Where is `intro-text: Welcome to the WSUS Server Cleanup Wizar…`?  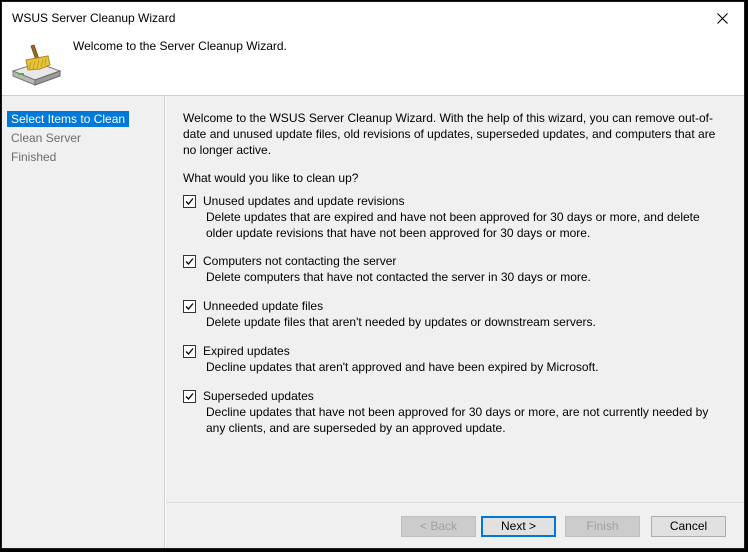
intro-text: Welcome to the WSUS Server Cleanup Wizar… is located at coordinates (449, 134).